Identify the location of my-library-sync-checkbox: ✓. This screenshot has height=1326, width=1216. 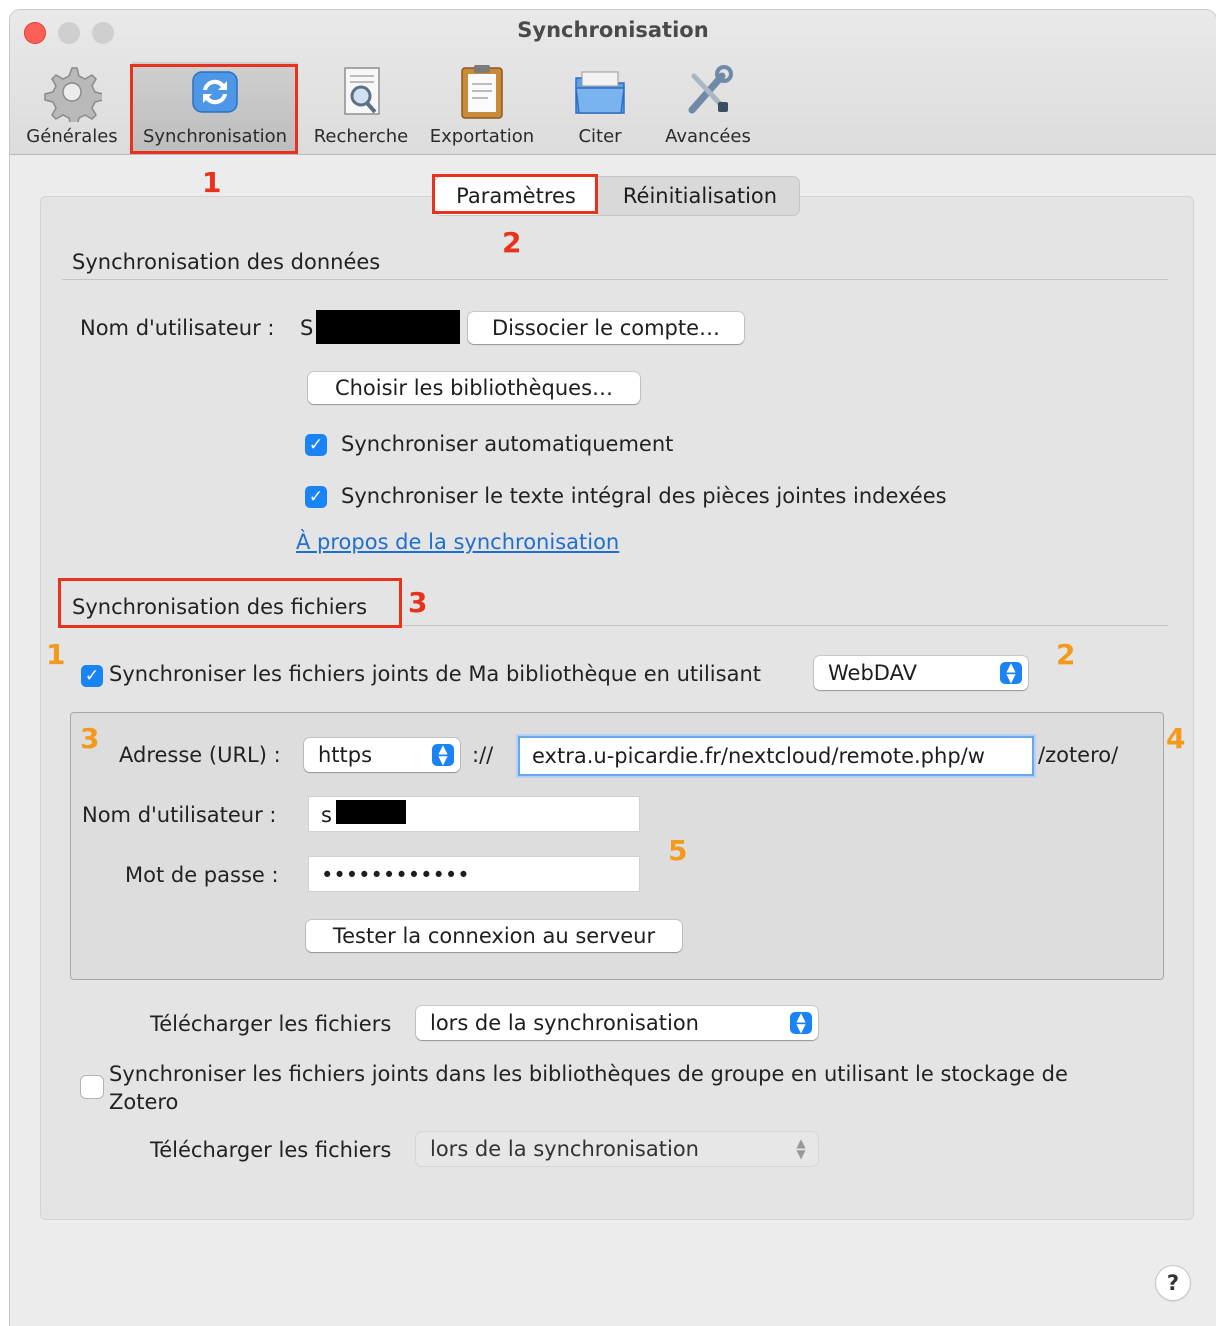
(92, 676).